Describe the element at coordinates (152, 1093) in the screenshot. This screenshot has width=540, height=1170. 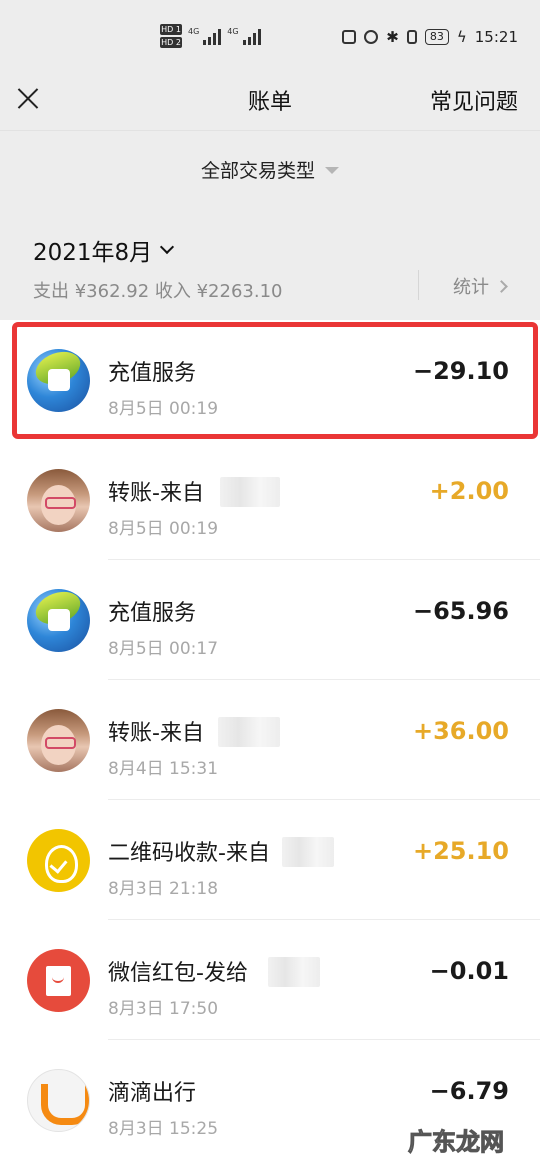
I see `transaction-title: 滴滴出行` at that location.